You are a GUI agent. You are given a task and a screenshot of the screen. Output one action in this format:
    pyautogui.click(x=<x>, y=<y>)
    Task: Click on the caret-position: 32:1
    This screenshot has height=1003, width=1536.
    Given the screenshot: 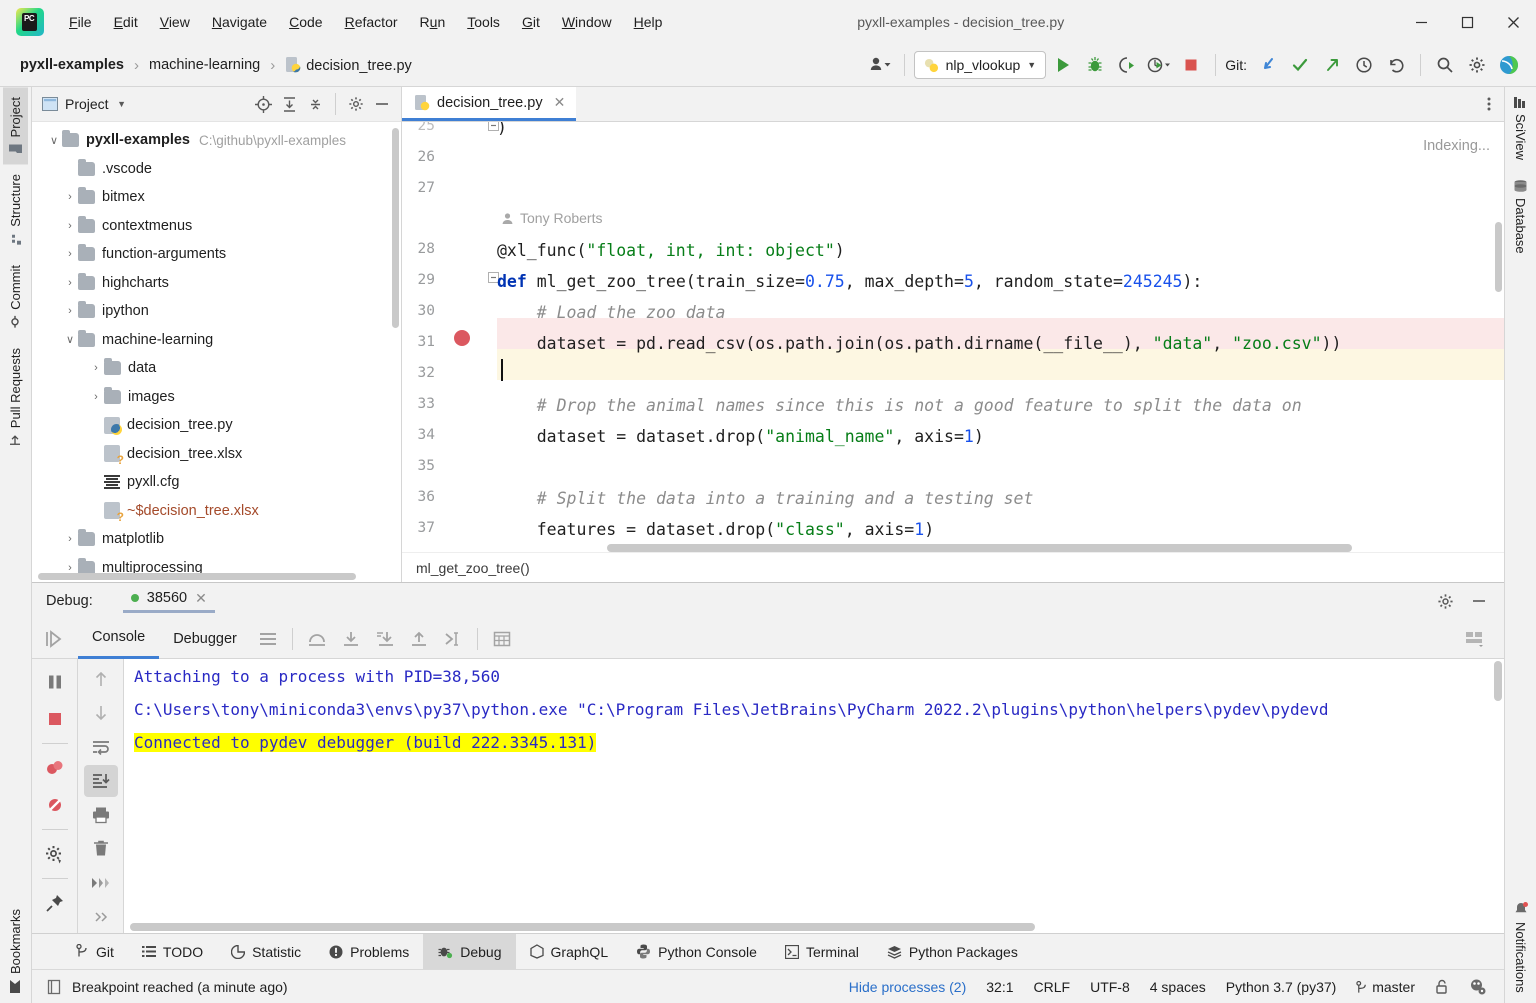 What is the action you would take?
    pyautogui.click(x=999, y=987)
    